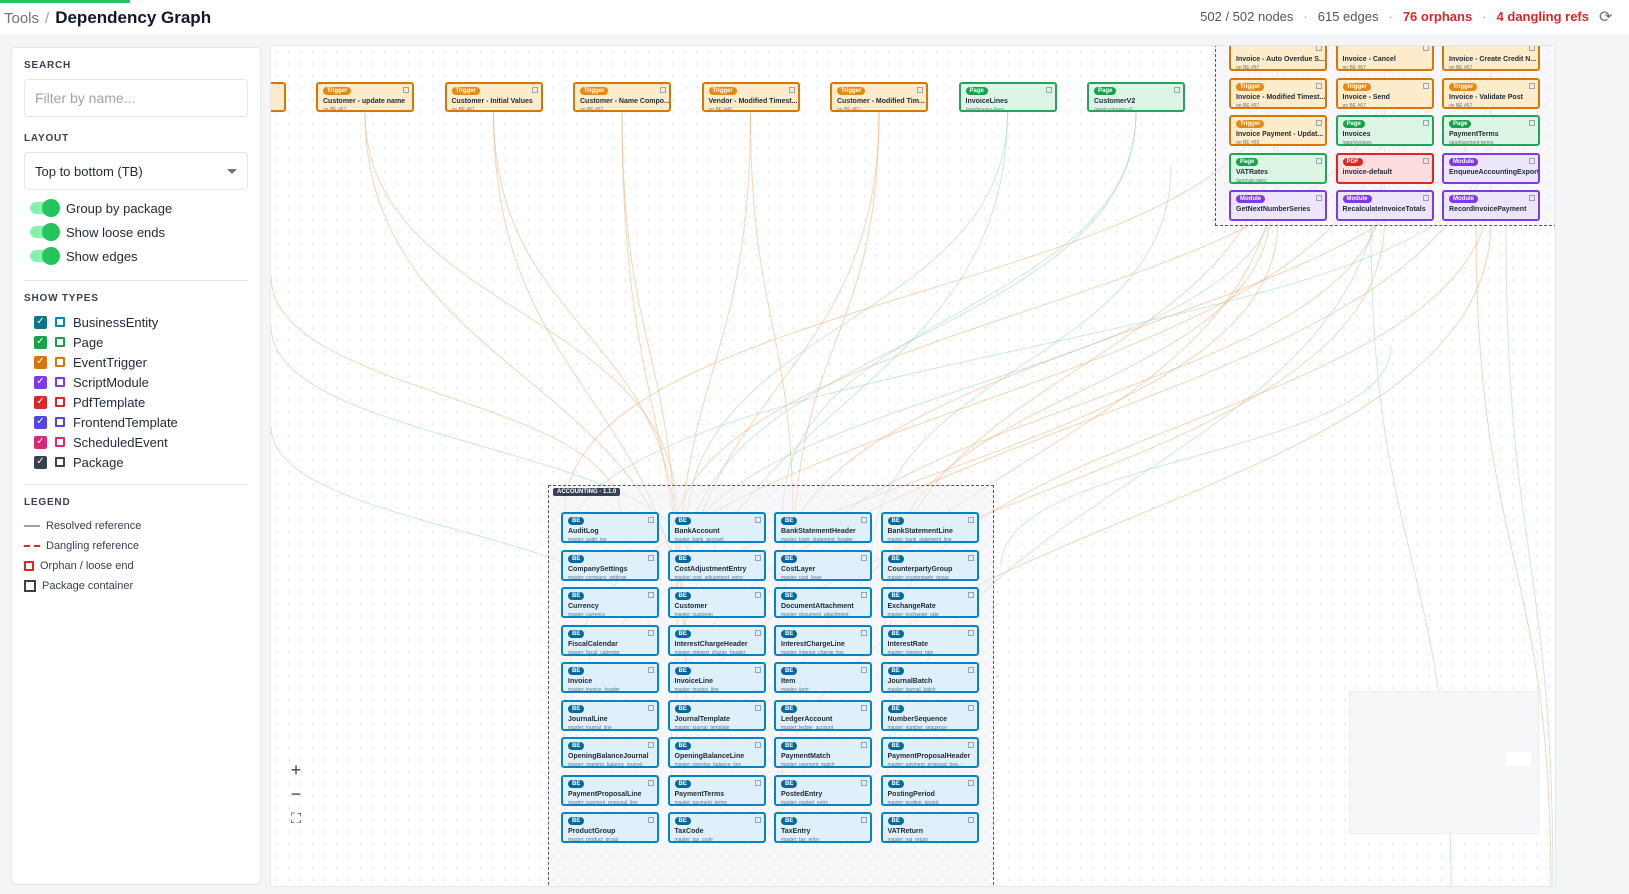  I want to click on graph-node: BE JournalLine master: journal_line, so click(610, 715).